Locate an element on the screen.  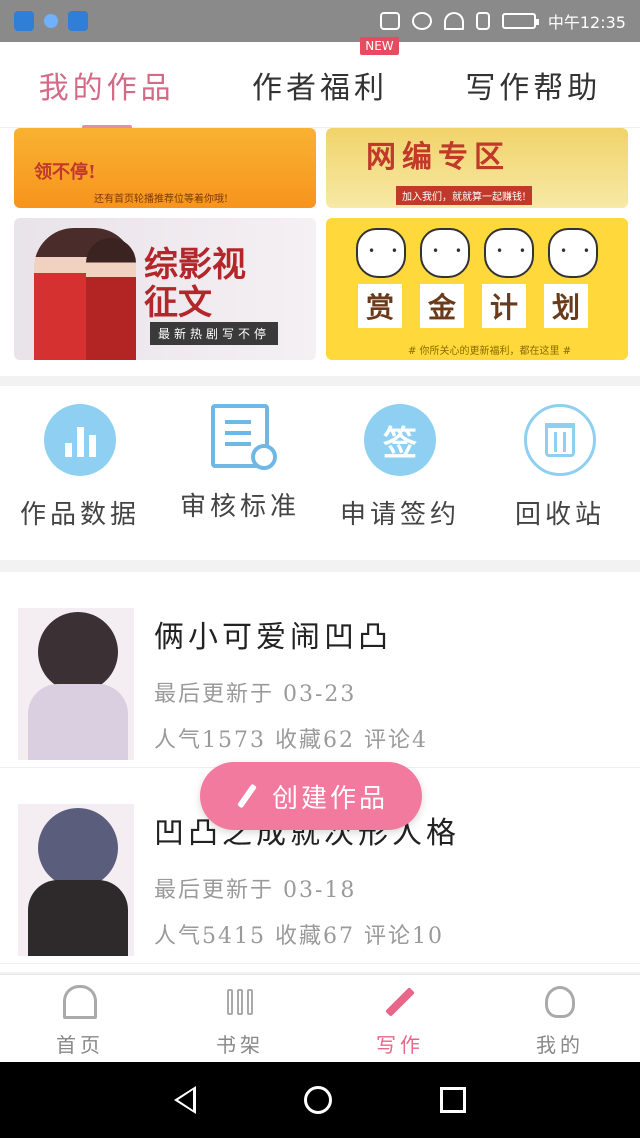
banner-drama-contest: 综影视 征文 最新热剧写不停 is located at coordinates (165, 289).